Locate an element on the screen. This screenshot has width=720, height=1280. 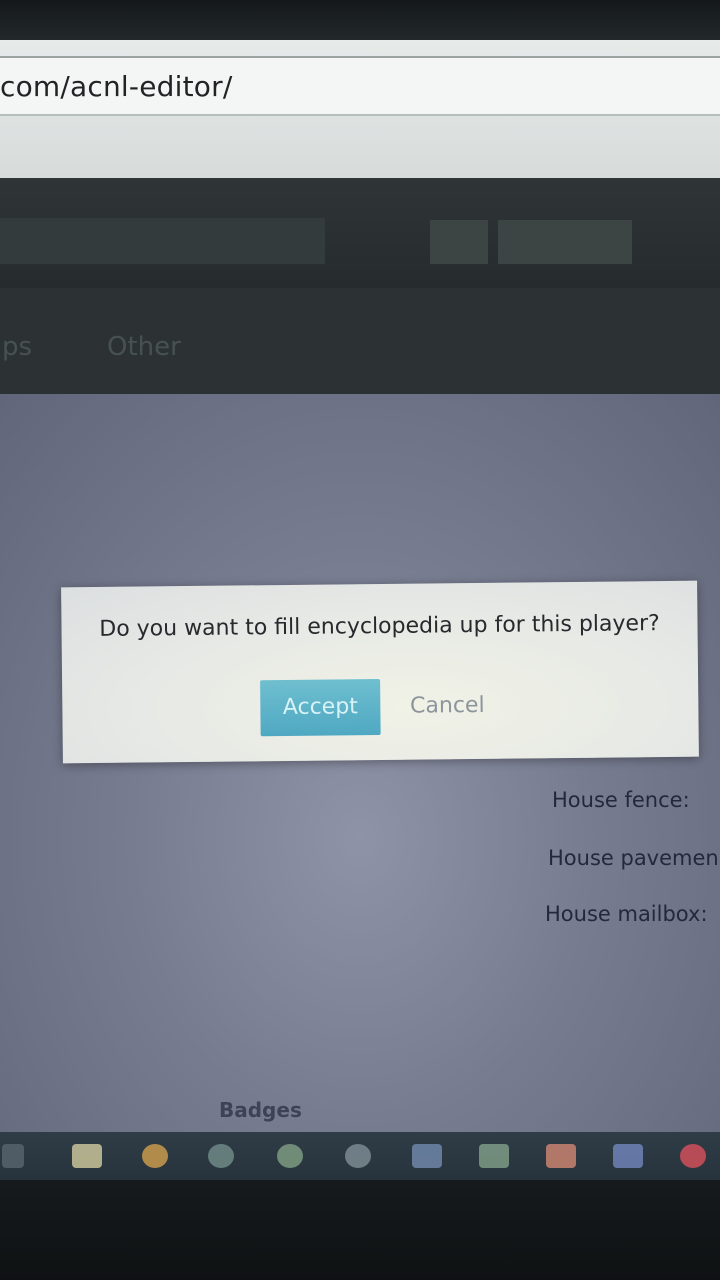
monitor-bezel-top is located at coordinates (360, 20).